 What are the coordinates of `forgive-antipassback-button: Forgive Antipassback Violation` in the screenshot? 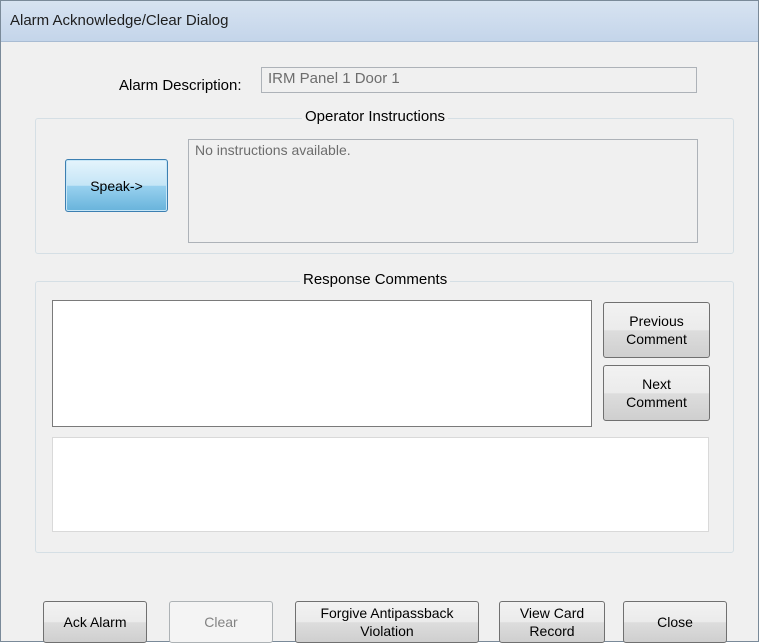 It's located at (387, 622).